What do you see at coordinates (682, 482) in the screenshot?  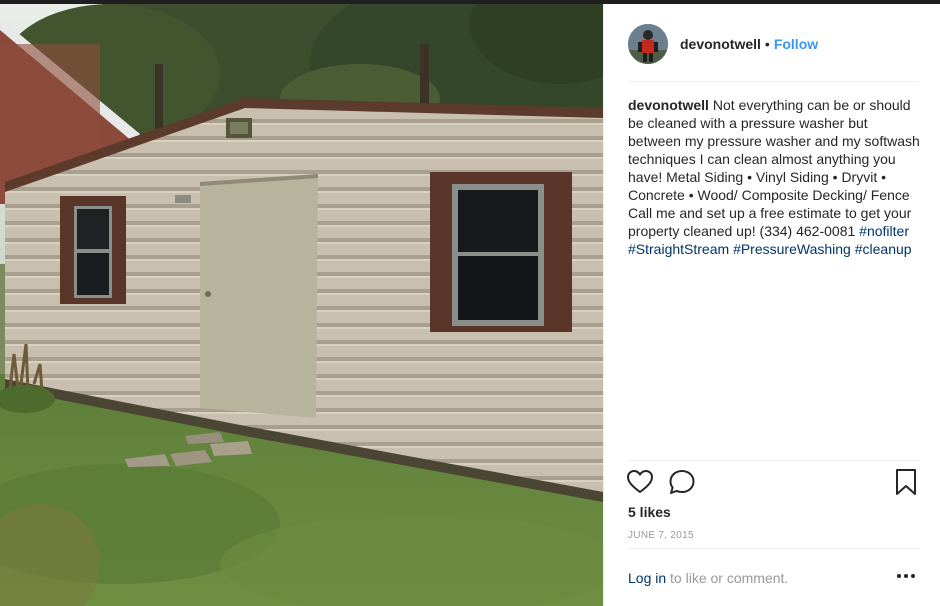 I see `comment-icon` at bounding box center [682, 482].